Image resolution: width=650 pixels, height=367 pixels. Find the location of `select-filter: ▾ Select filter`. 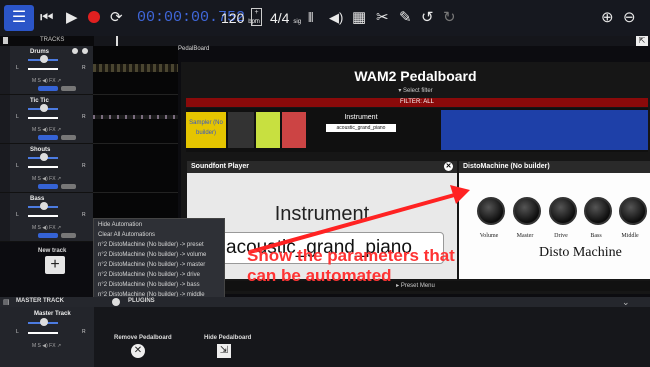

select-filter: ▾ Select filter is located at coordinates (415, 90).